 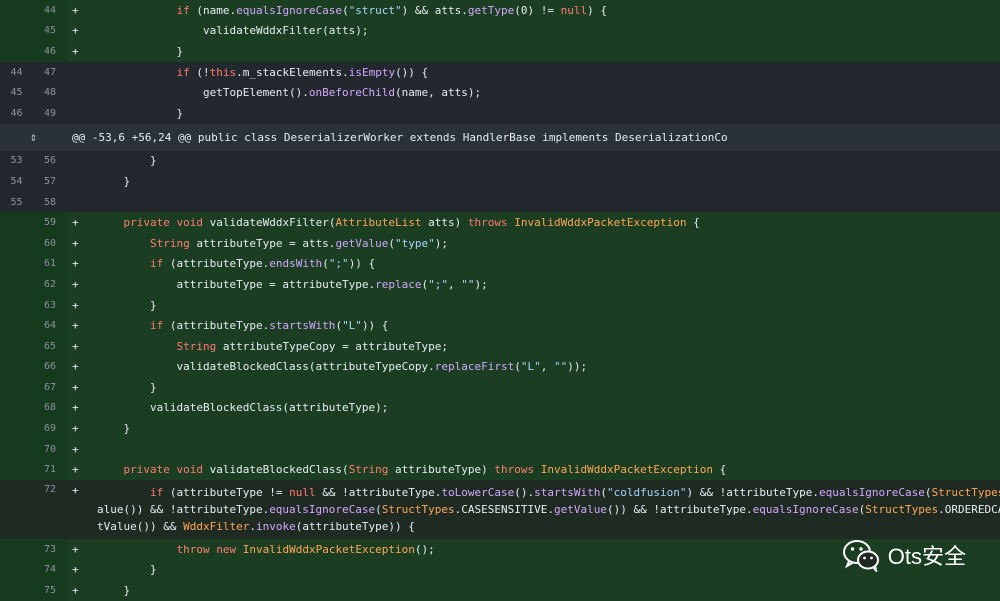 What do you see at coordinates (50, 161) in the screenshot?
I see `new-line-number: 56` at bounding box center [50, 161].